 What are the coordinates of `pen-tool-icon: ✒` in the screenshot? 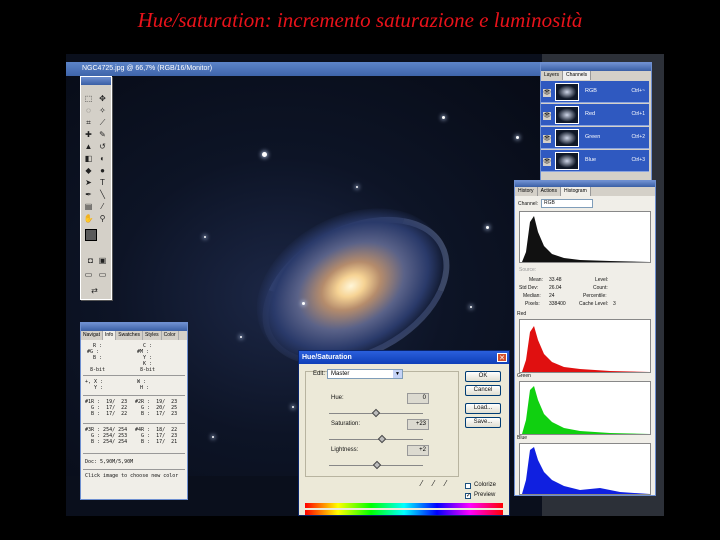 It's located at (88, 194).